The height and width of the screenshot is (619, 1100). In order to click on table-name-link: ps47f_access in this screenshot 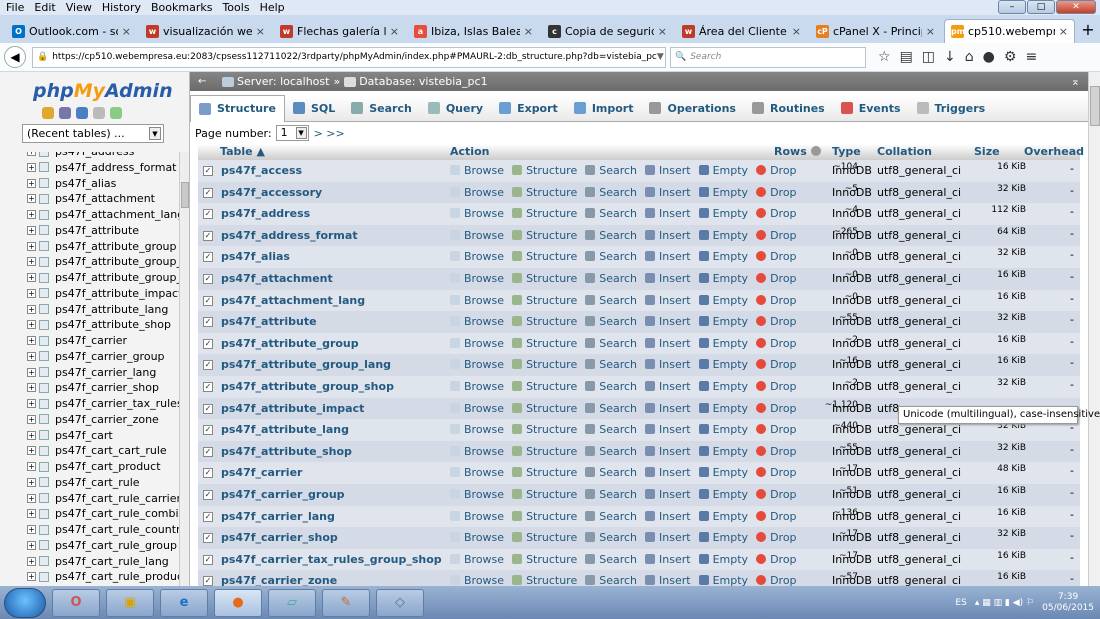, I will do `click(261, 170)`.